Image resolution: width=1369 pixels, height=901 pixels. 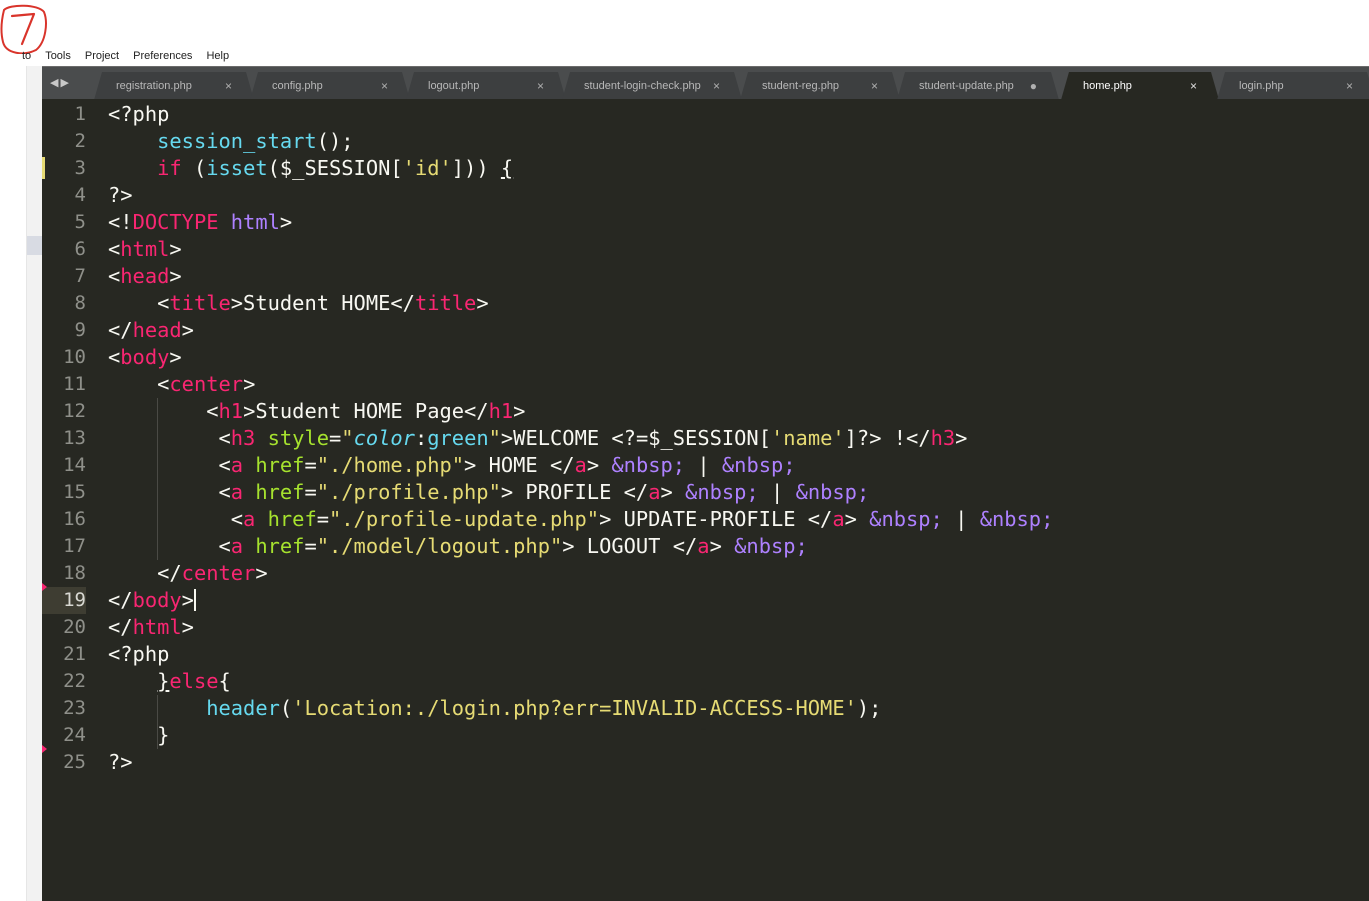 I want to click on indent-guide, so click(x=158, y=479).